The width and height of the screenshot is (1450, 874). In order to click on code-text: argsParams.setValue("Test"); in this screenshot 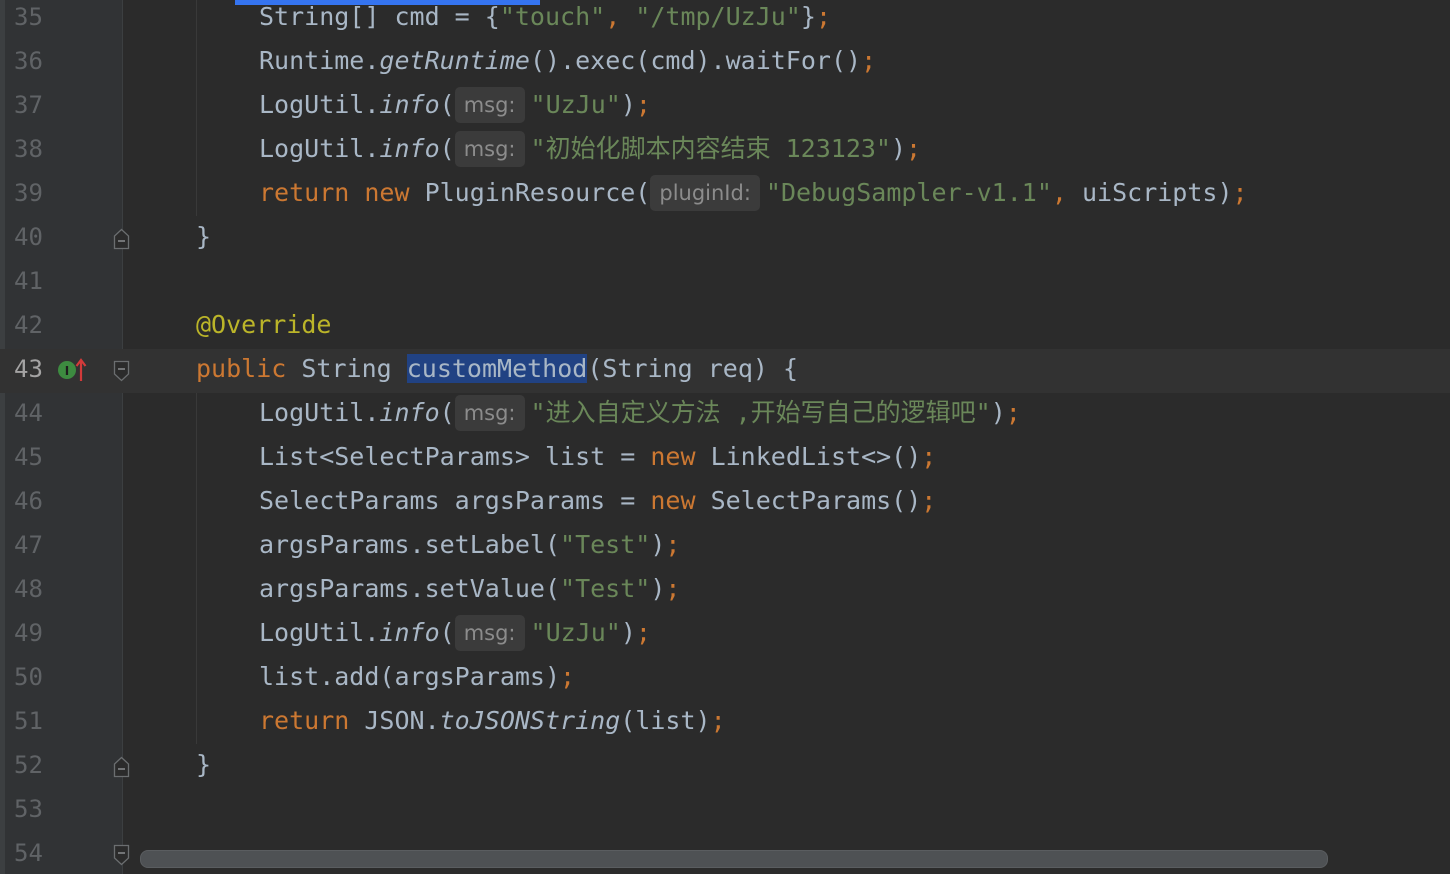, I will do `click(469, 591)`.